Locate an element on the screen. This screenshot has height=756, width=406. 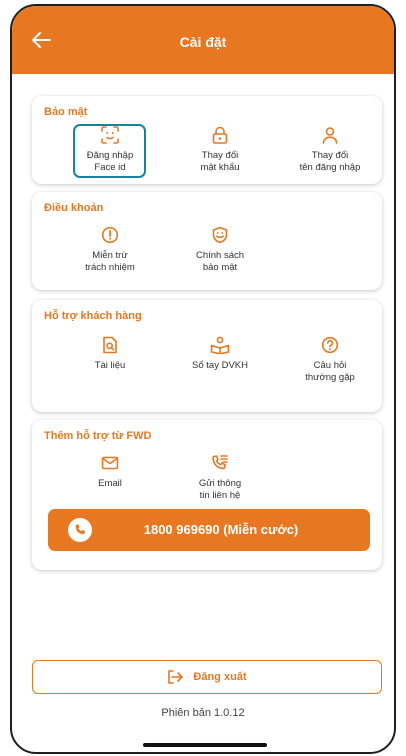
disclaimer-line1: Miễn trừ is located at coordinates (110, 255).